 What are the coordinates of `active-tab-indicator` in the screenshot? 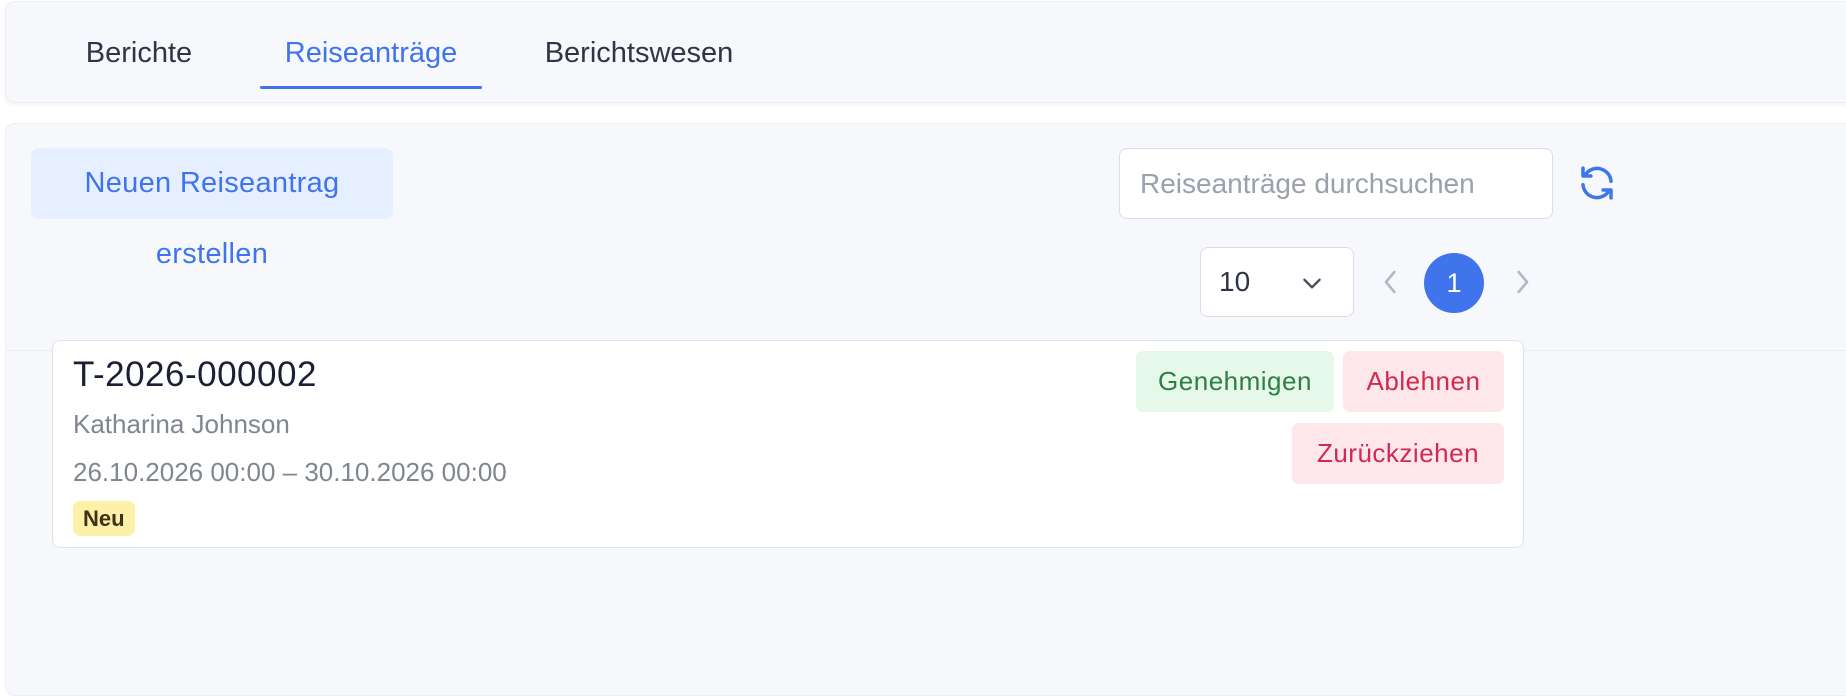 It's located at (371, 87).